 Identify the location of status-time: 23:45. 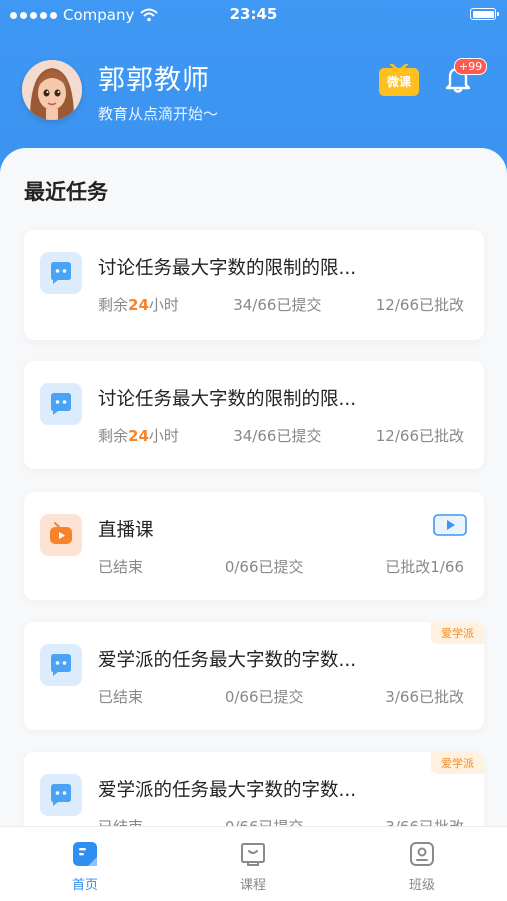
(253, 14).